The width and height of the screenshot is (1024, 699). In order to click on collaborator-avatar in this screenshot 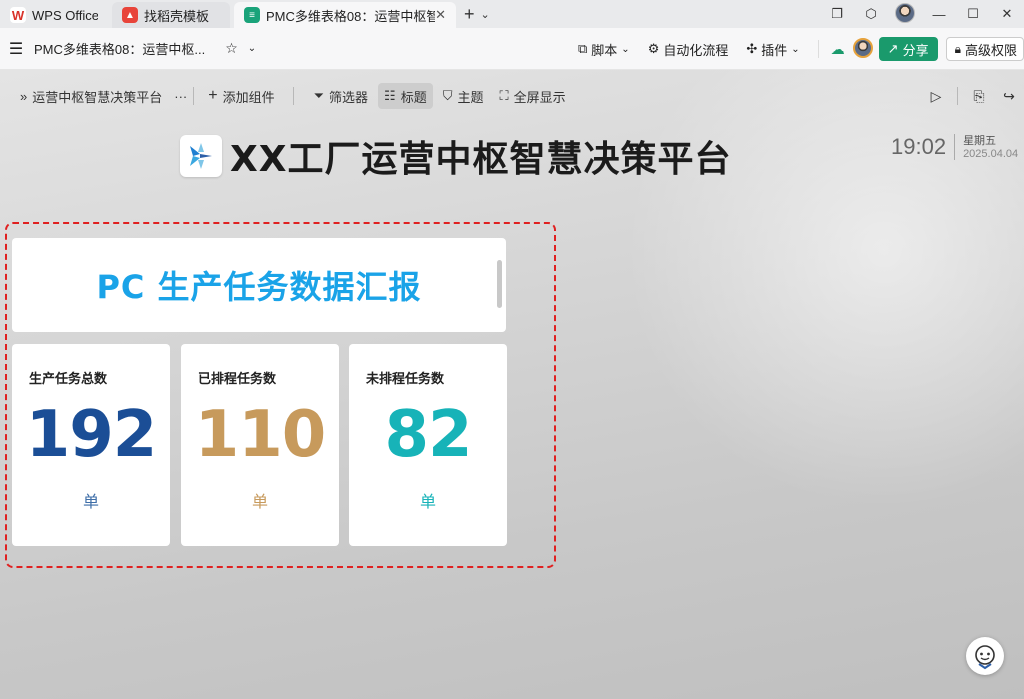, I will do `click(862, 49)`.